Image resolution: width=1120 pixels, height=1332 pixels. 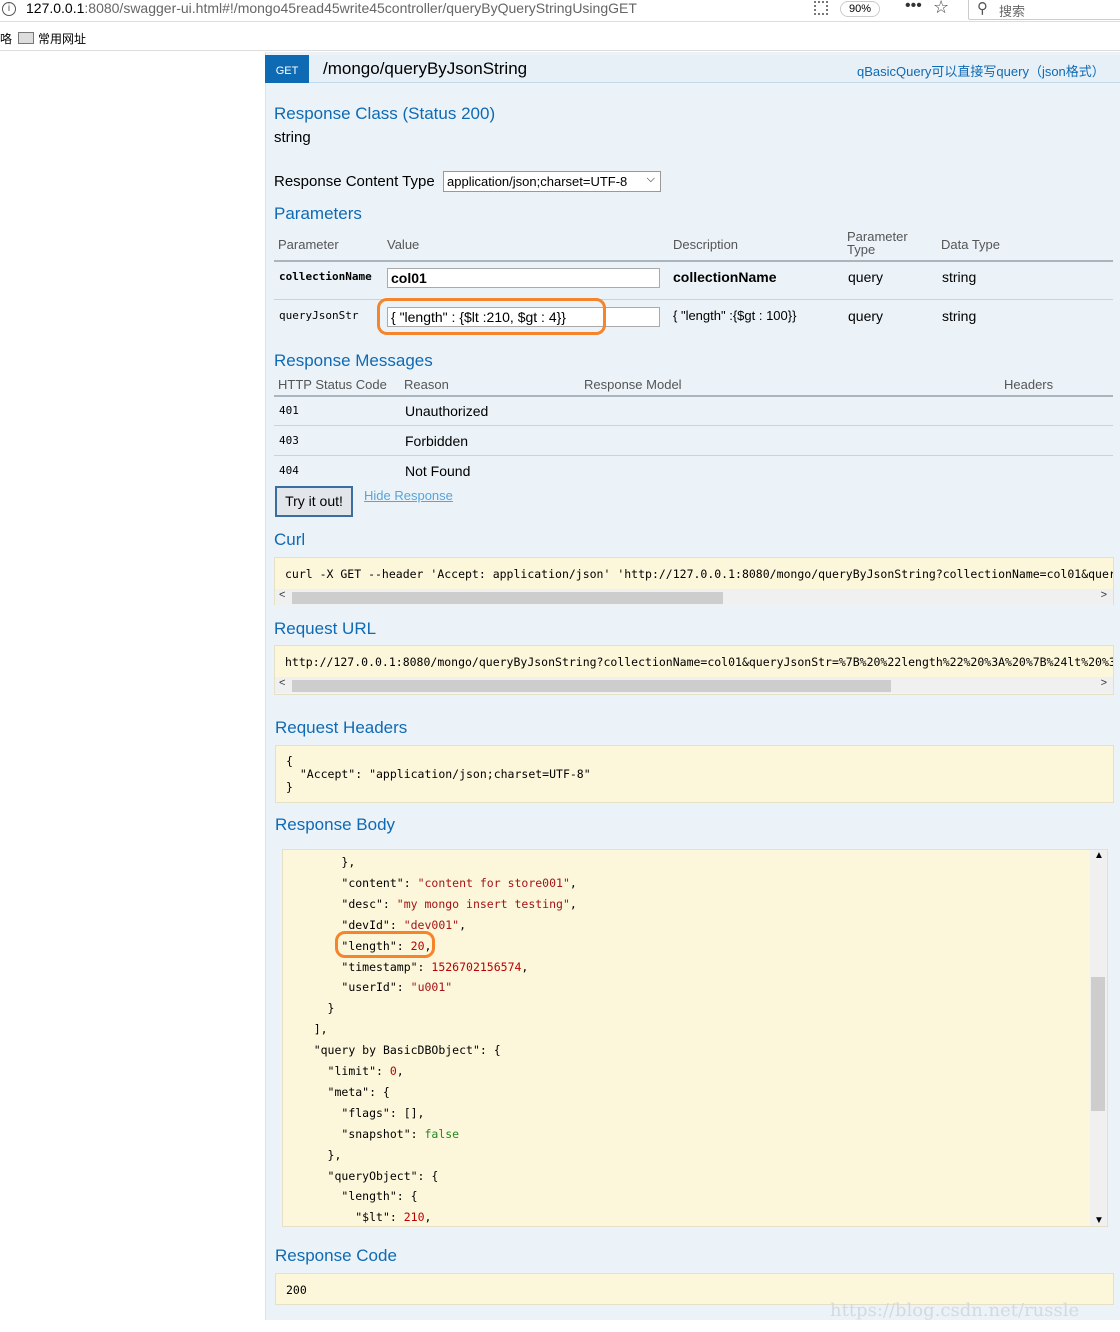 I want to click on code-line: "queryObject": {, so click(x=362, y=1179).